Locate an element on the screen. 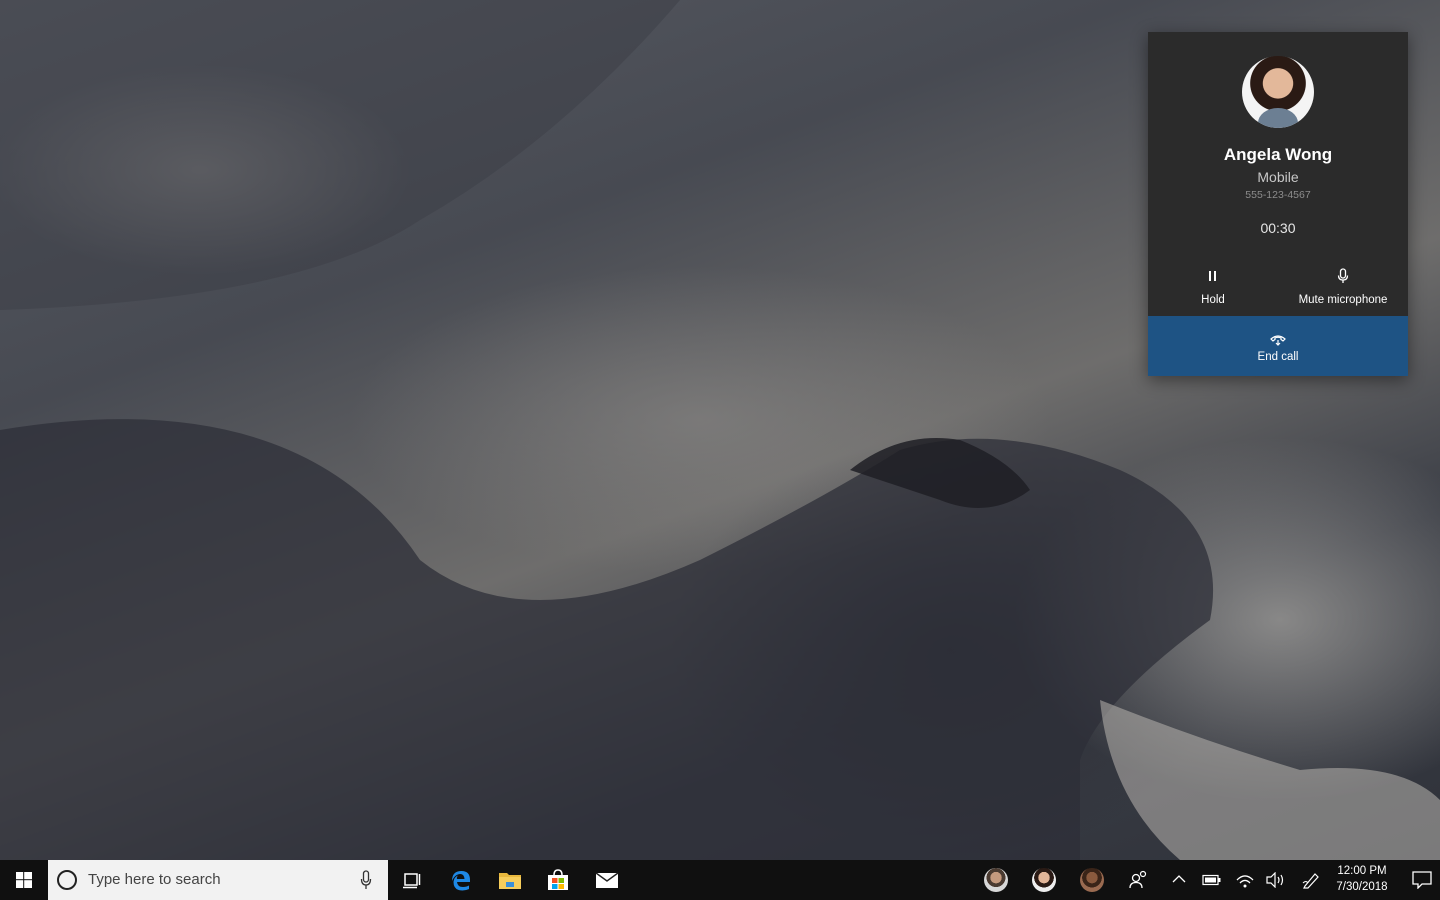 The height and width of the screenshot is (900, 1440). end-call-button: End call is located at coordinates (1278, 346).